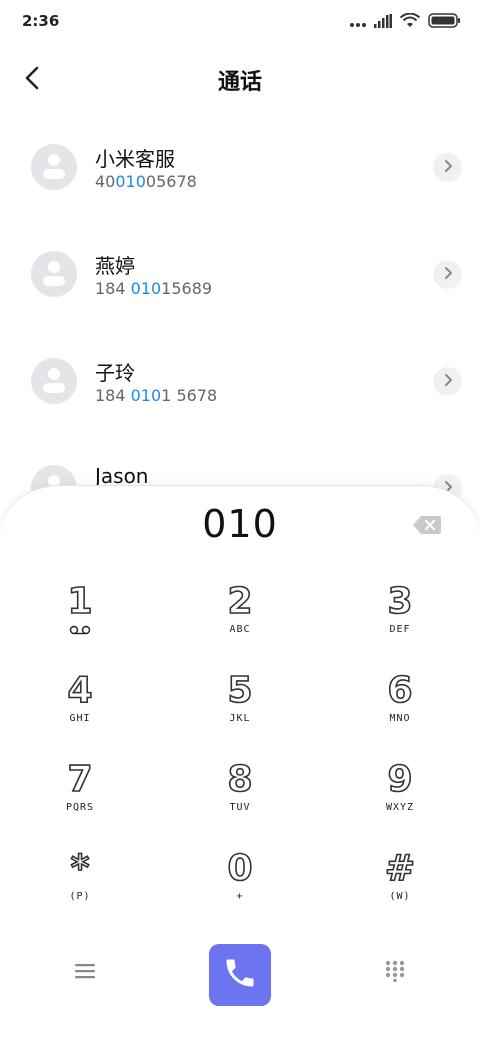 Image resolution: width=480 pixels, height=1040 pixels. I want to click on contact-number: 184 01015689, so click(154, 288).